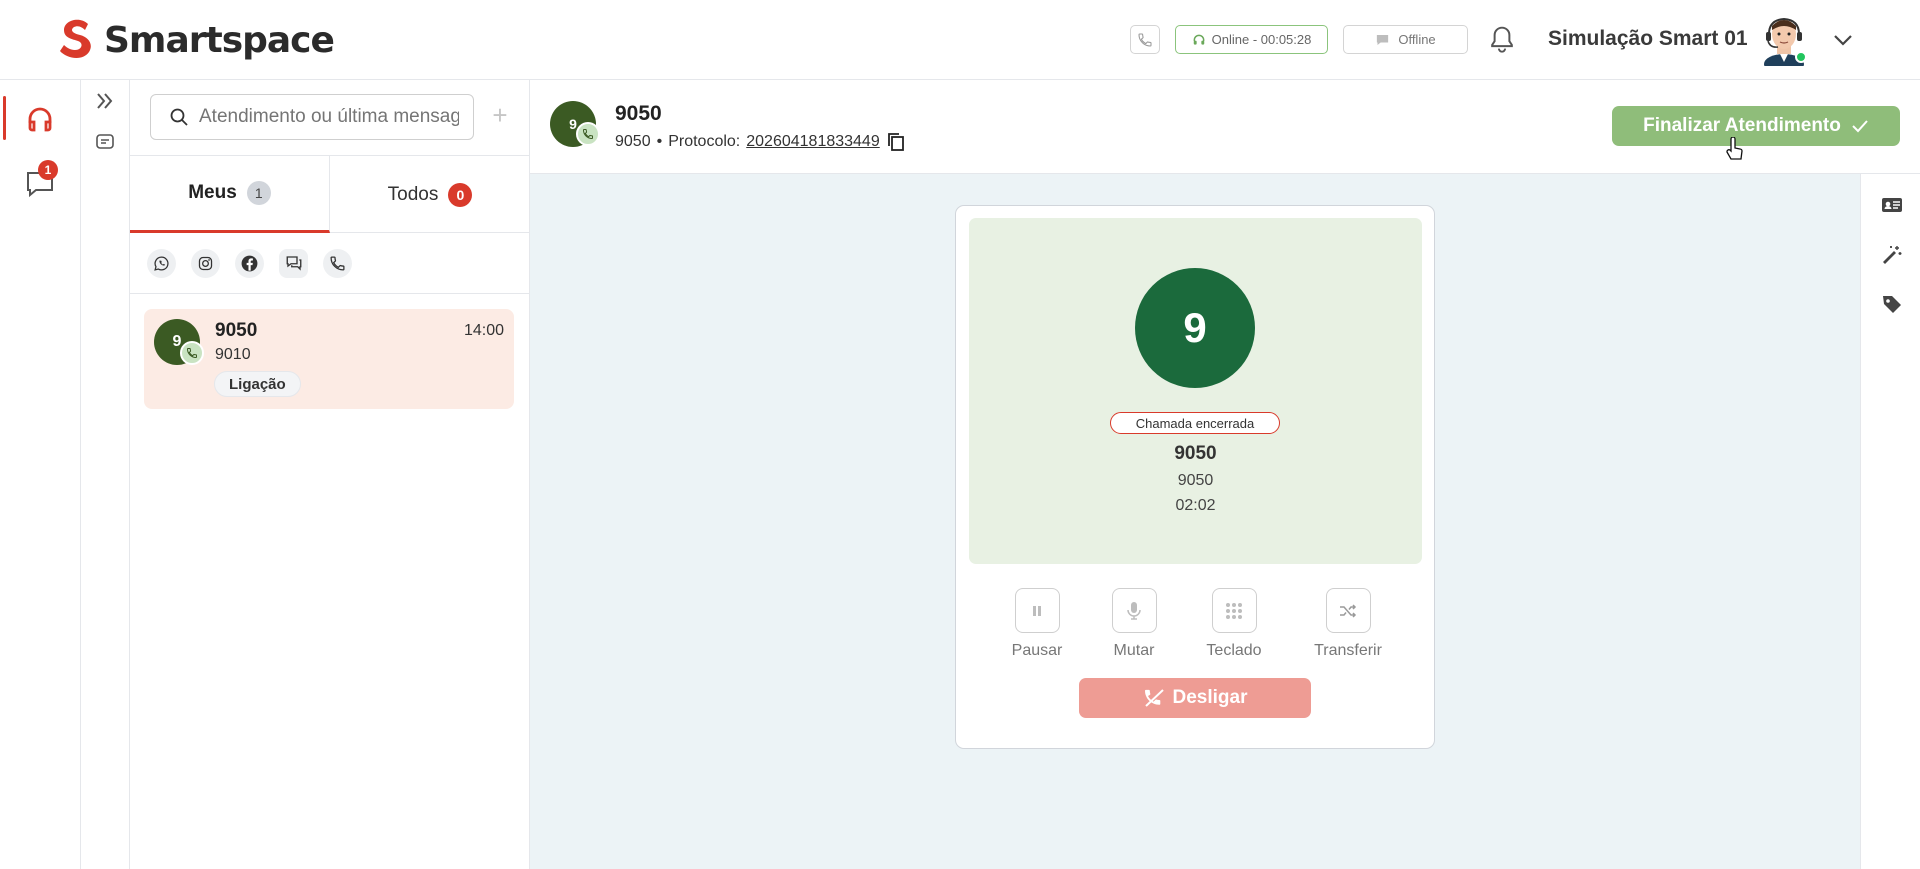 The height and width of the screenshot is (869, 1920). Describe the element at coordinates (812, 142) in the screenshot. I see `protocol-value: 202604181833449` at that location.